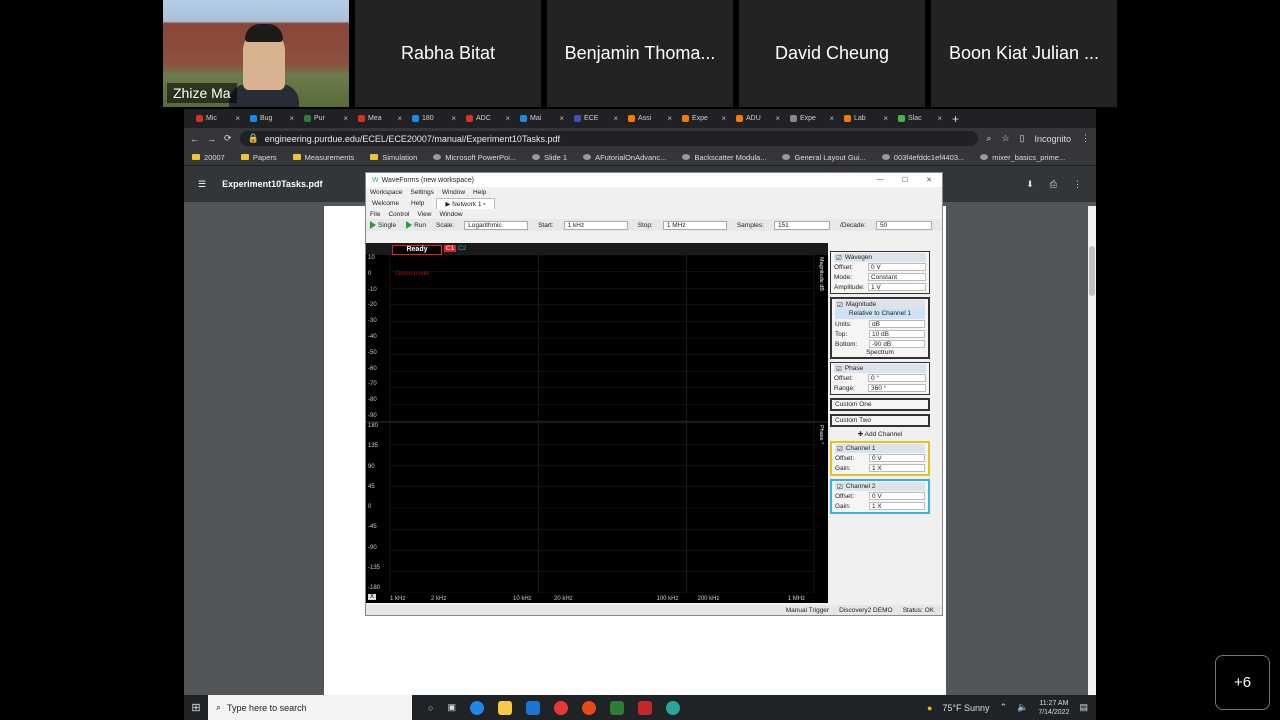  What do you see at coordinates (483, 204) in the screenshot?
I see `close-tab-icon: ▪` at bounding box center [483, 204].